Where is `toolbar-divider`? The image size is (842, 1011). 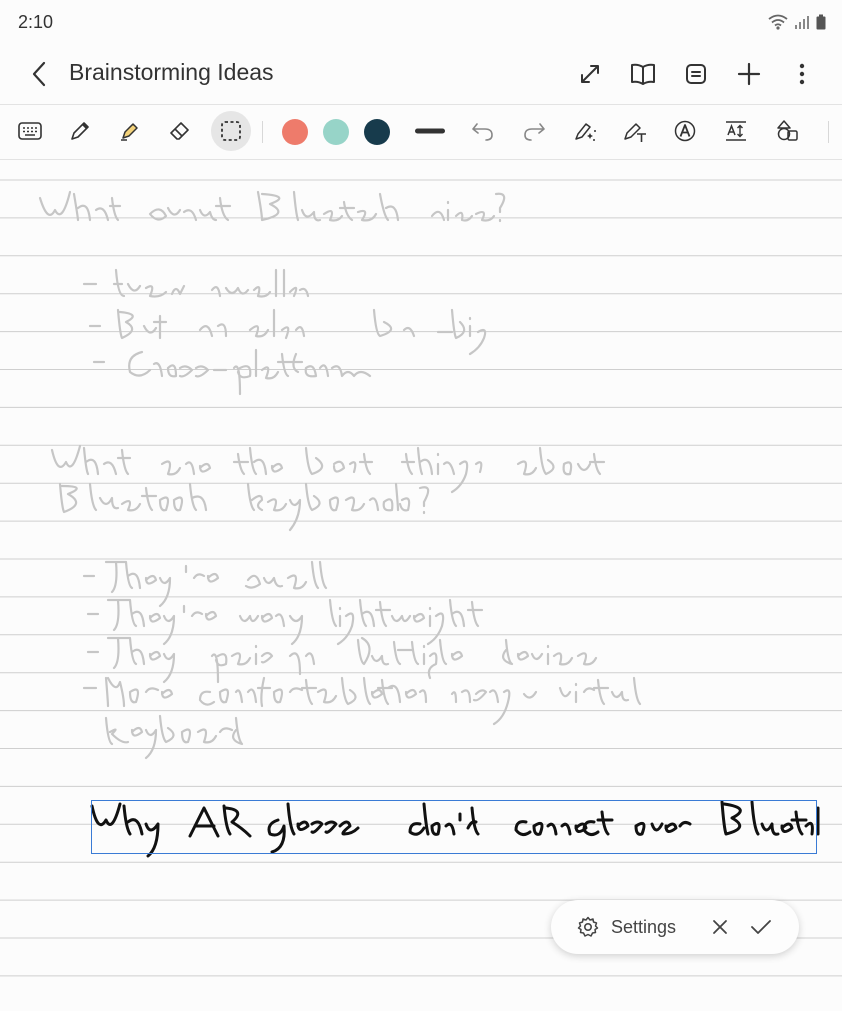
toolbar-divider is located at coordinates (262, 132).